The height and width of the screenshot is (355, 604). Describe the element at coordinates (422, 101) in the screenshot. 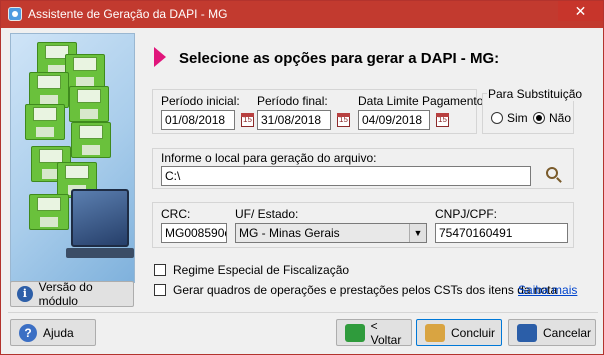

I see `data-limite-label: Data Limite Pagamento:` at that location.